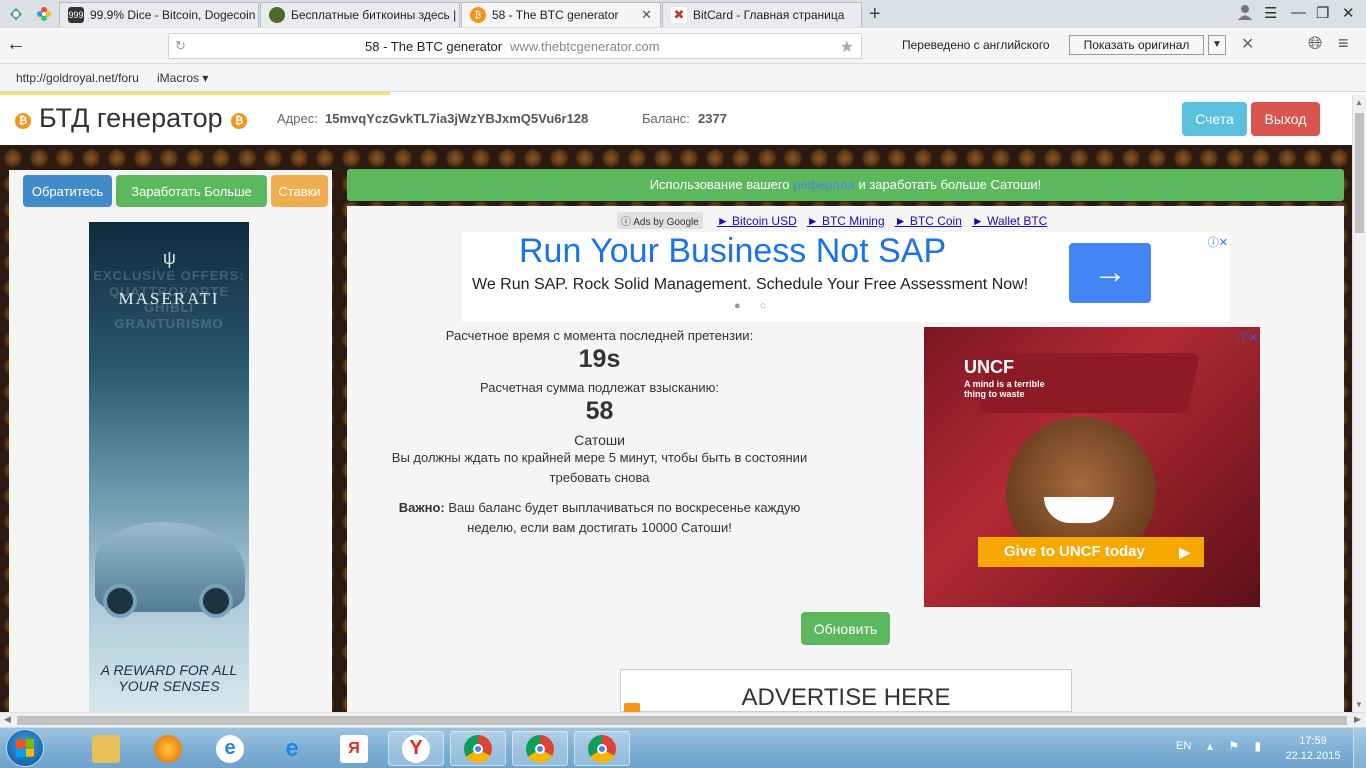 This screenshot has width=1366, height=768. Describe the element at coordinates (180, 46) in the screenshot. I see `reload-icon: ↻` at that location.